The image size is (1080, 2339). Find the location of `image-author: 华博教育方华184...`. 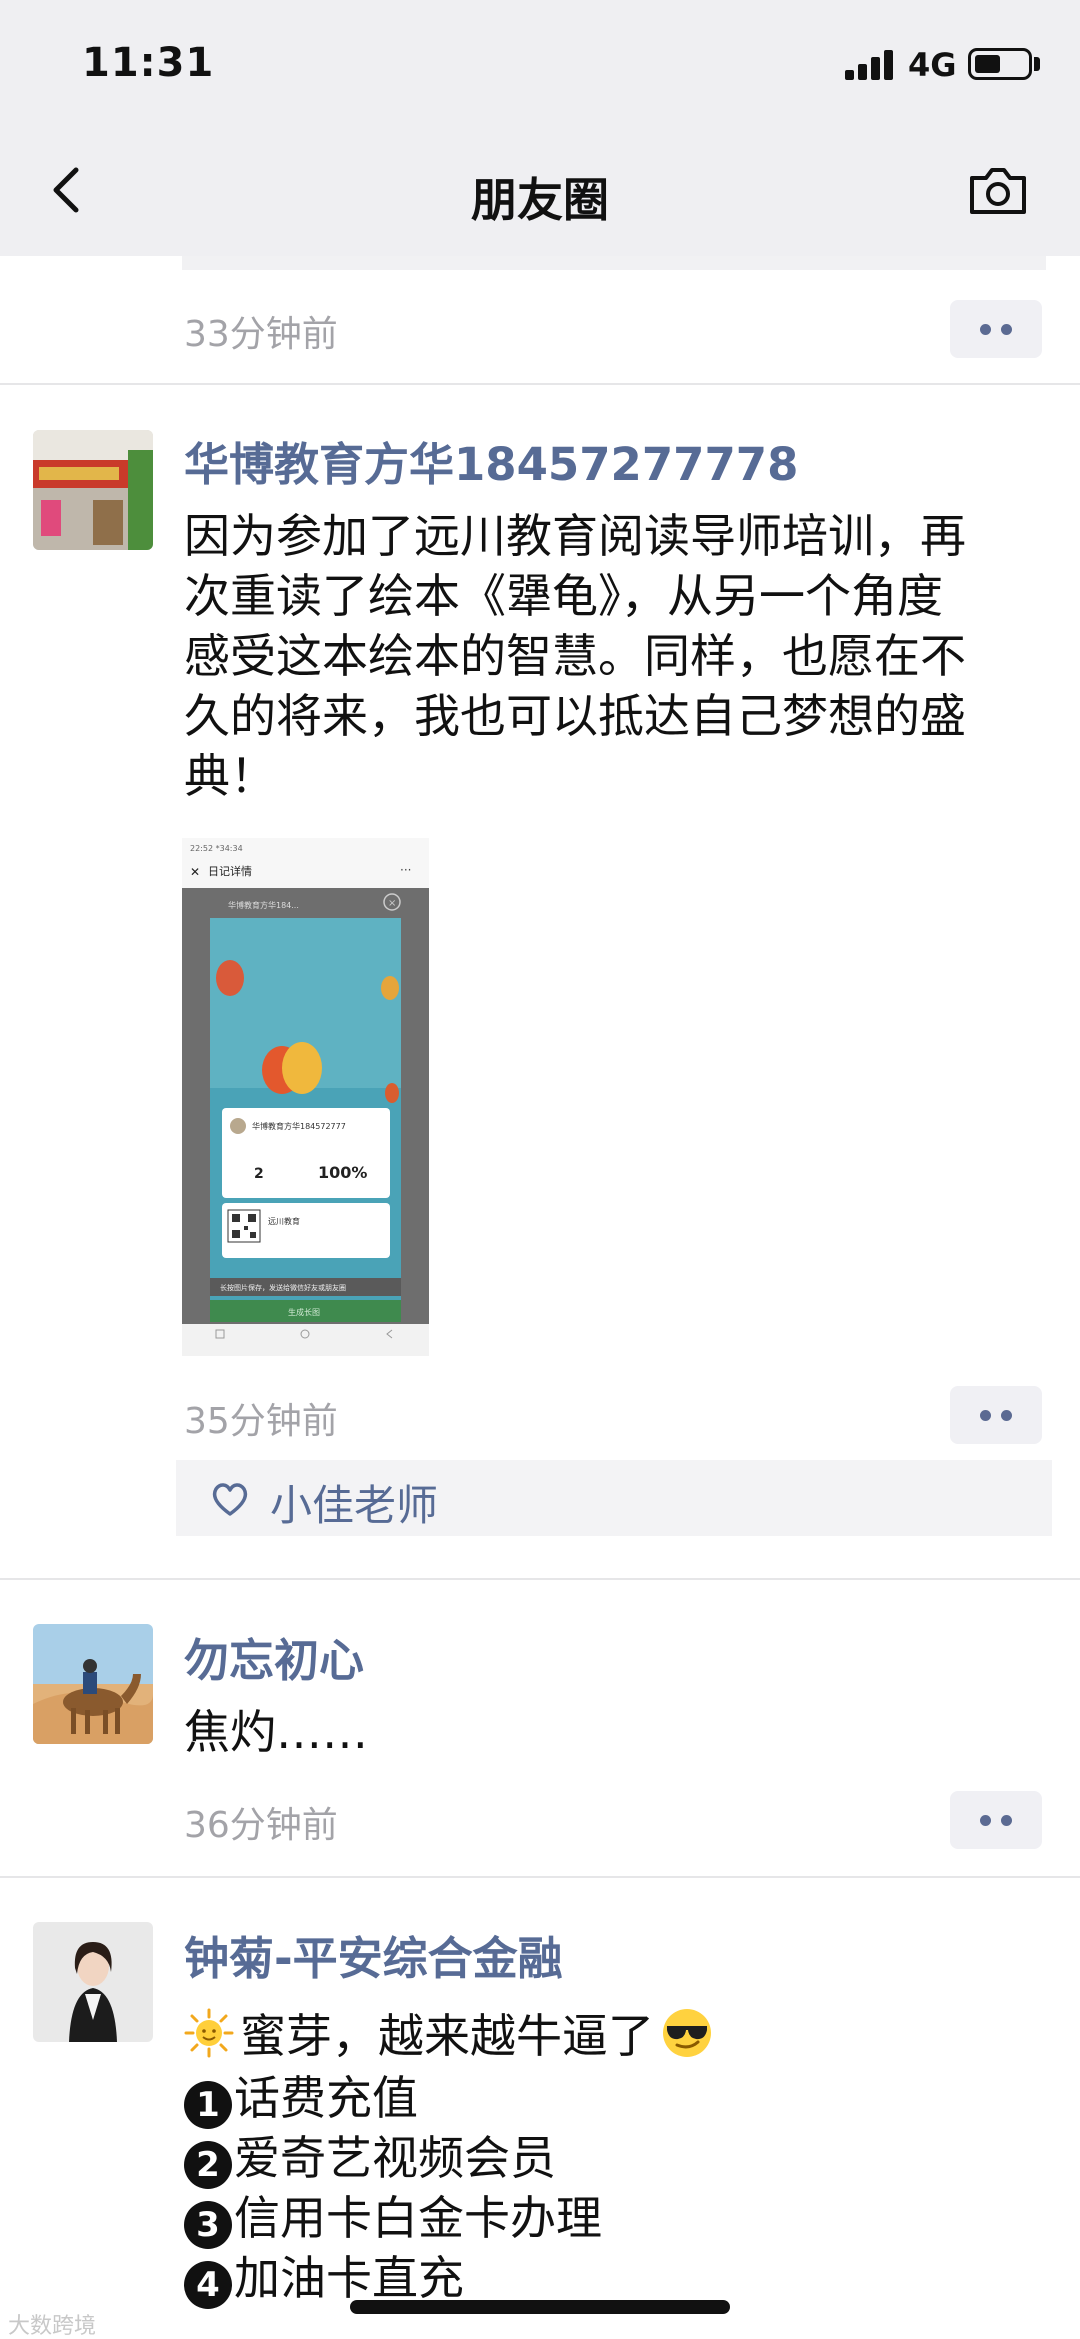

image-author: 华博教育方华184... is located at coordinates (263, 905).